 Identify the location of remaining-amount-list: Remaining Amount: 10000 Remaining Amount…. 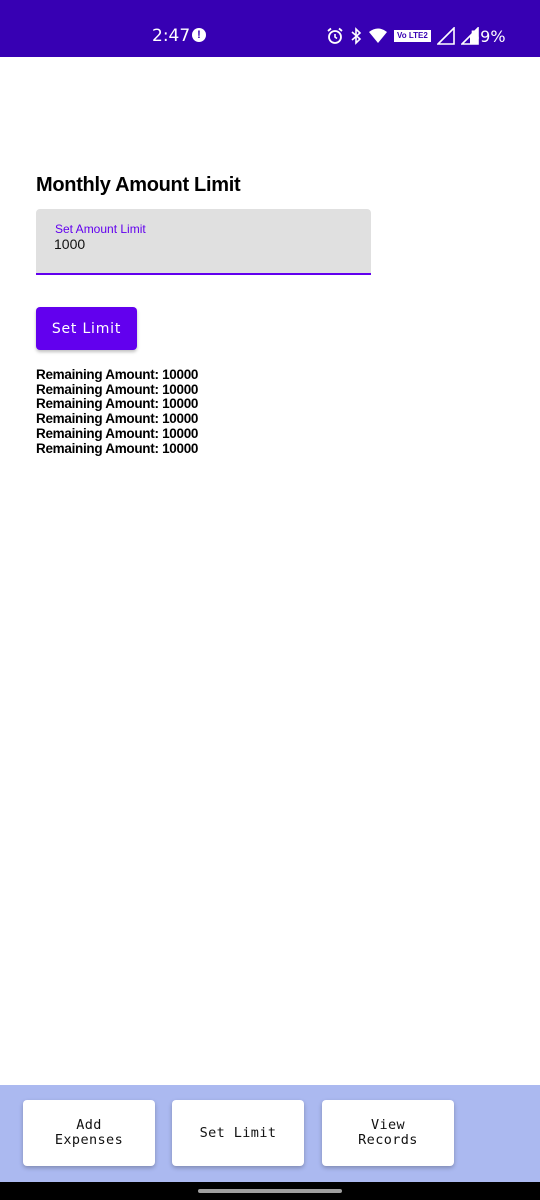
(117, 411).